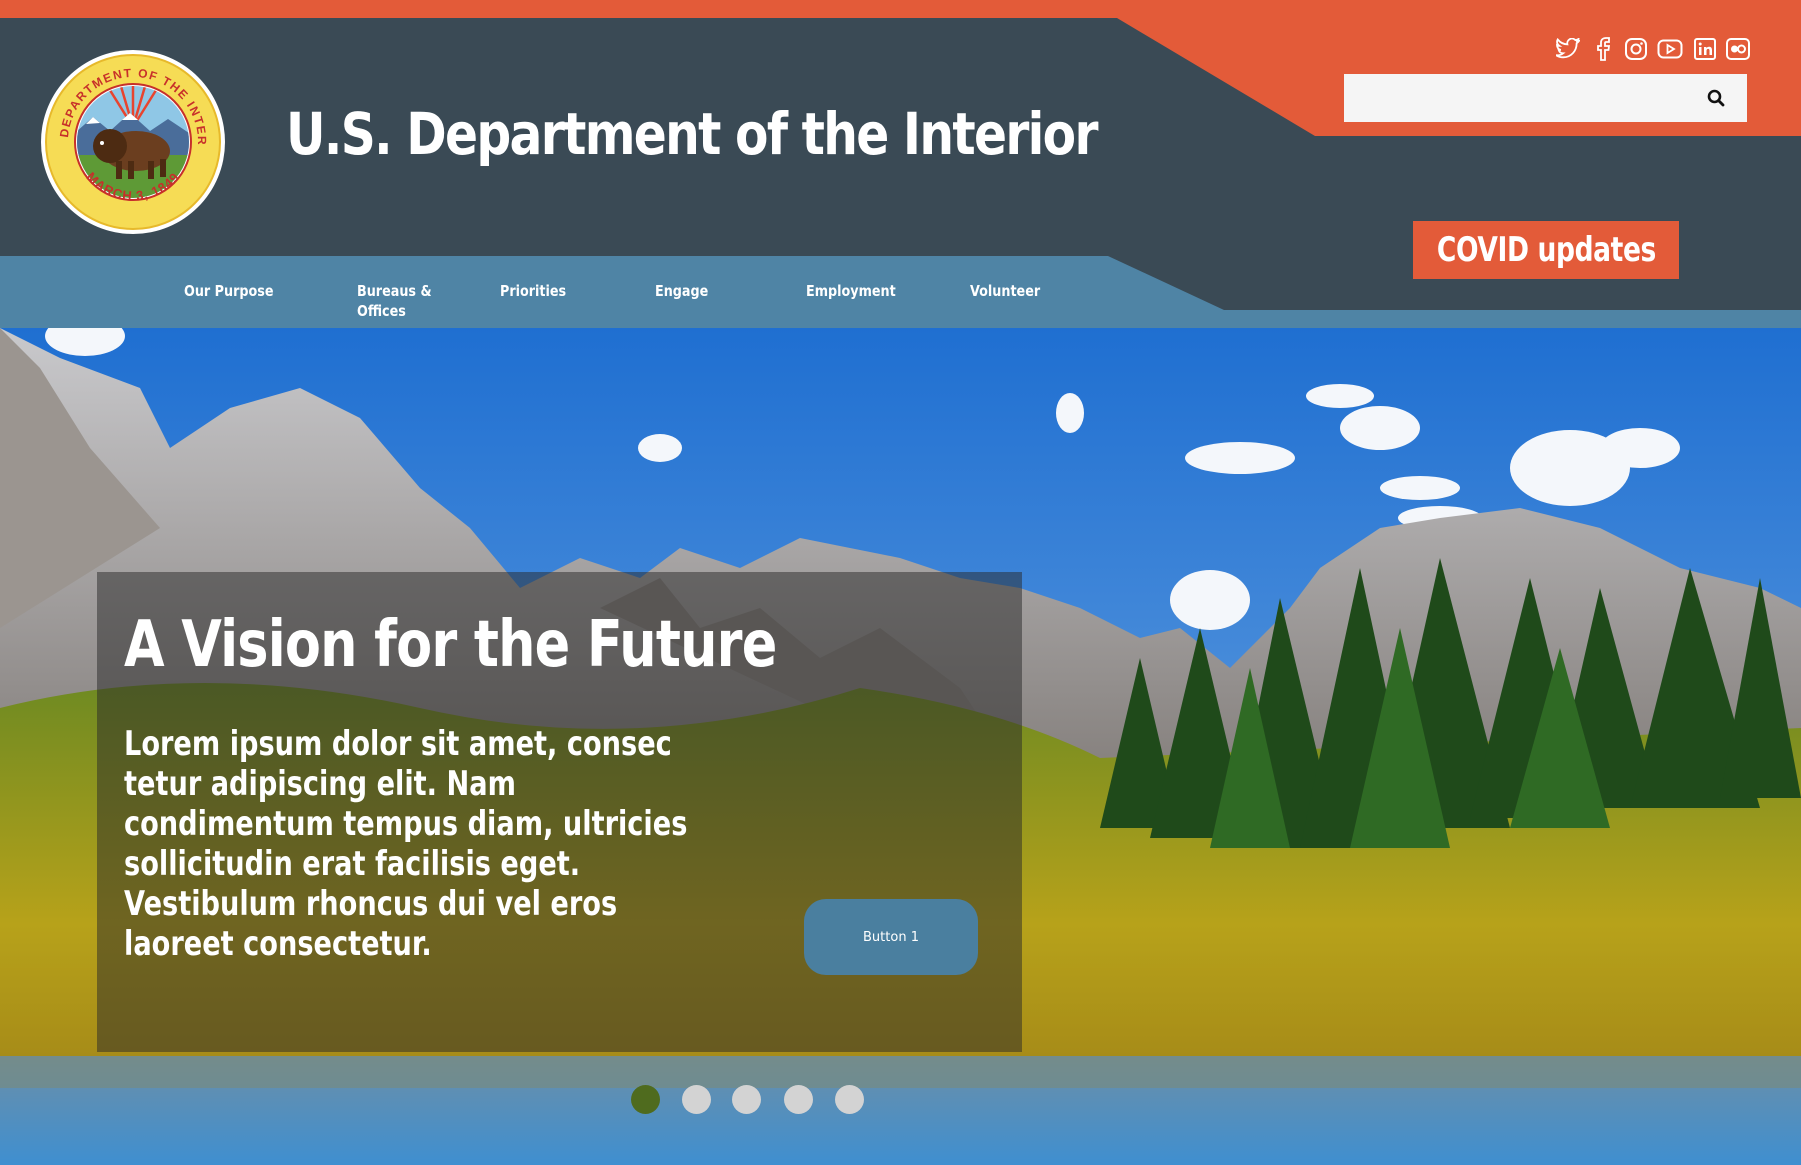  I want to click on nav-bureaus-offices: Bureaus & Offices, so click(394, 301).